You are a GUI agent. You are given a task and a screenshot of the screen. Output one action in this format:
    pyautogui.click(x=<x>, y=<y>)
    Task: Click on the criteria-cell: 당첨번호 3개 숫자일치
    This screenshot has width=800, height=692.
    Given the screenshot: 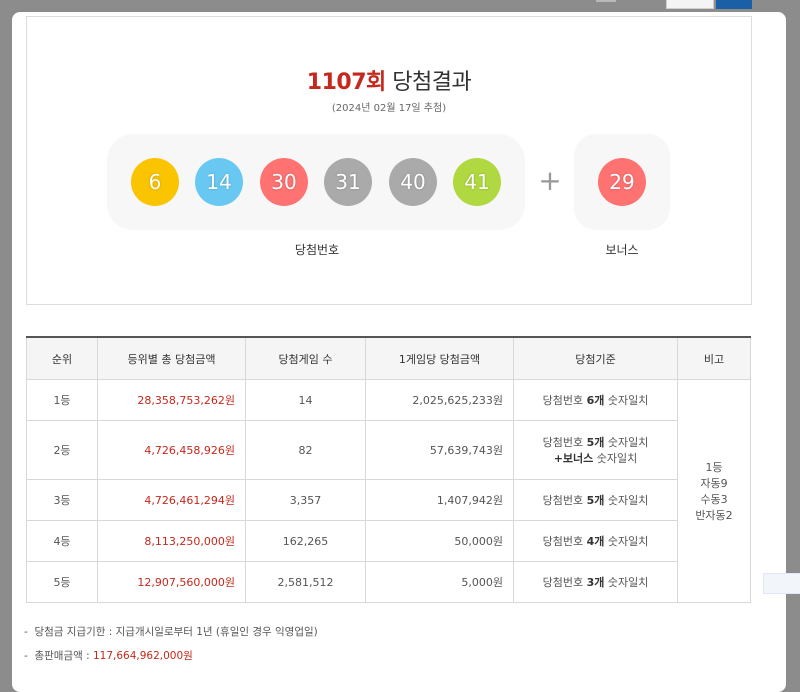 What is the action you would take?
    pyautogui.click(x=595, y=582)
    